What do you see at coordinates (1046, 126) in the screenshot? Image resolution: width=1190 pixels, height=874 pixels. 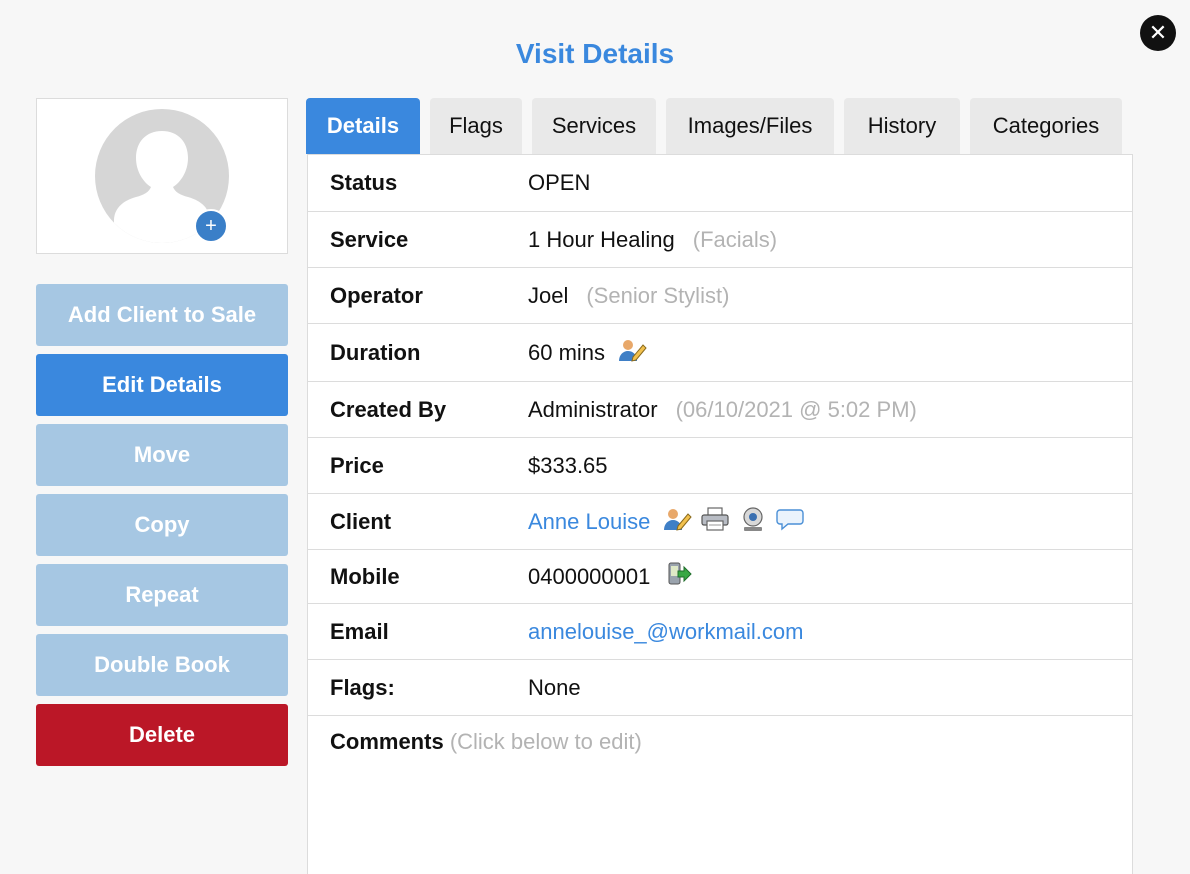 I see `tab-categories: Categories` at bounding box center [1046, 126].